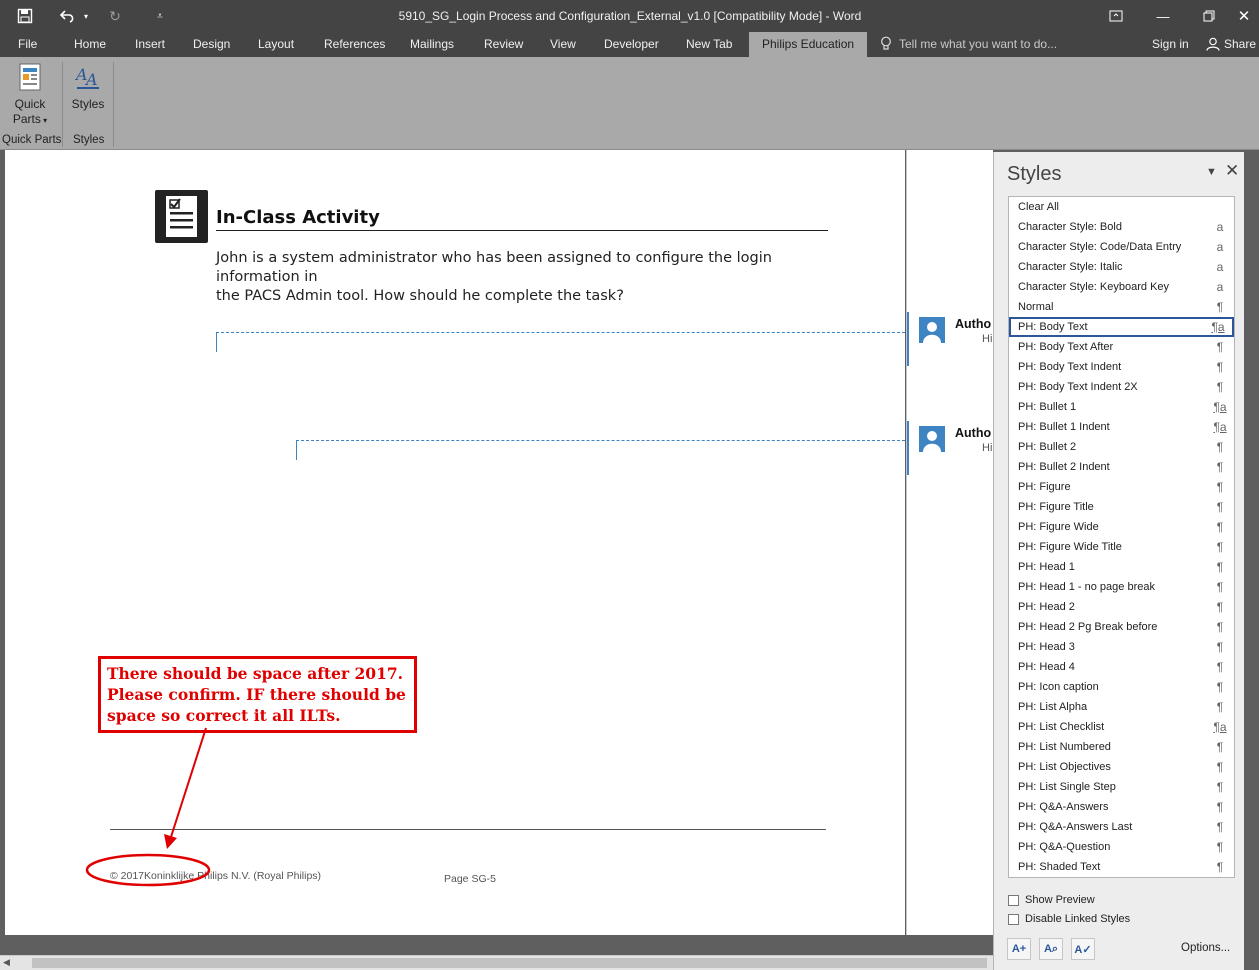 The width and height of the screenshot is (1259, 970). What do you see at coordinates (68, 16) in the screenshot?
I see `undo-icon` at bounding box center [68, 16].